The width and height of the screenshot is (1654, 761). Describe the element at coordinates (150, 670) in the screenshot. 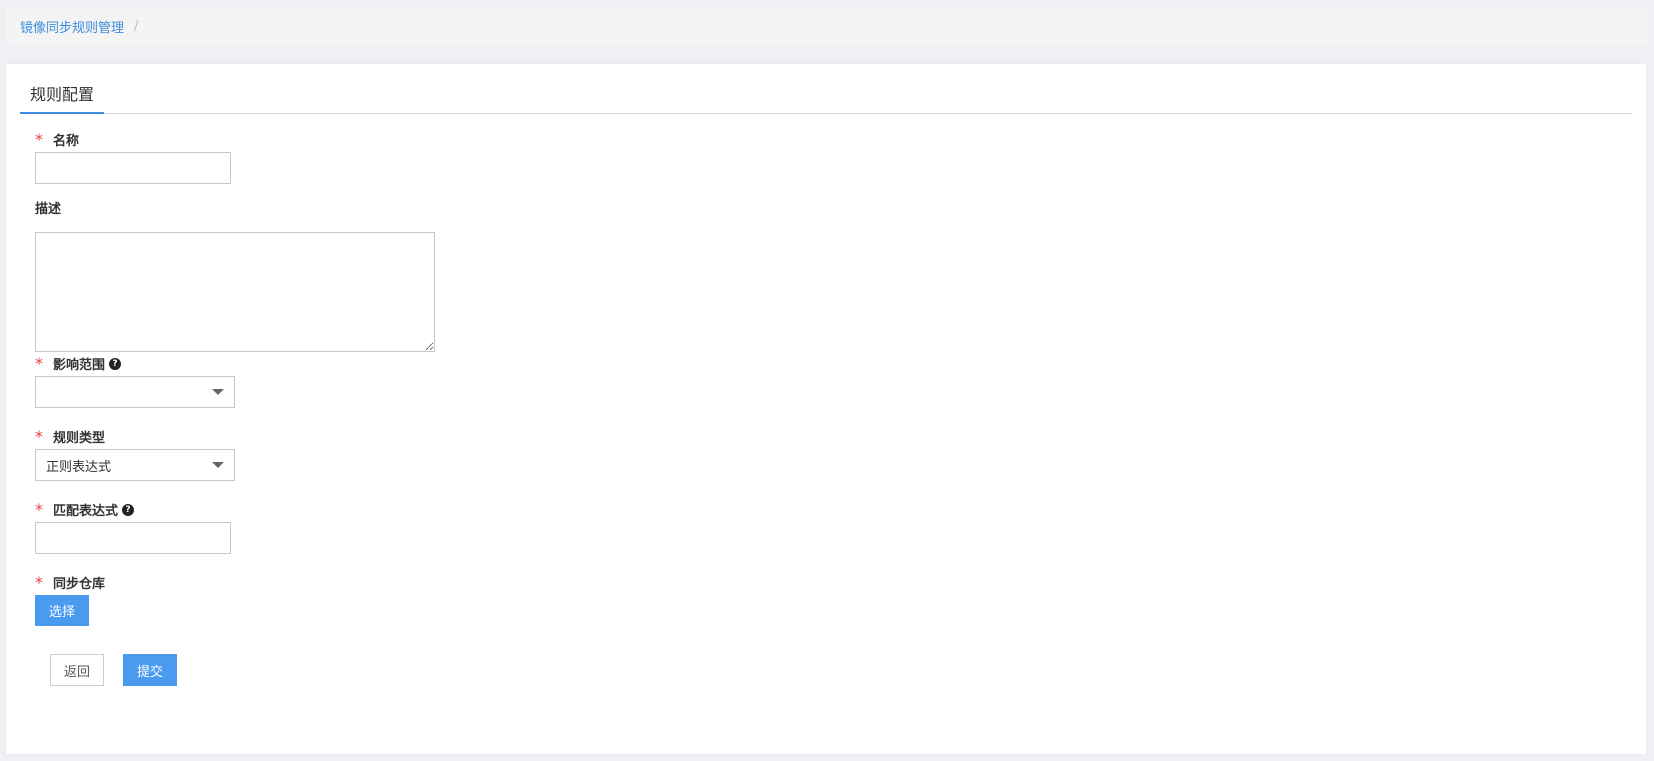

I see `submit-button: 提交` at that location.